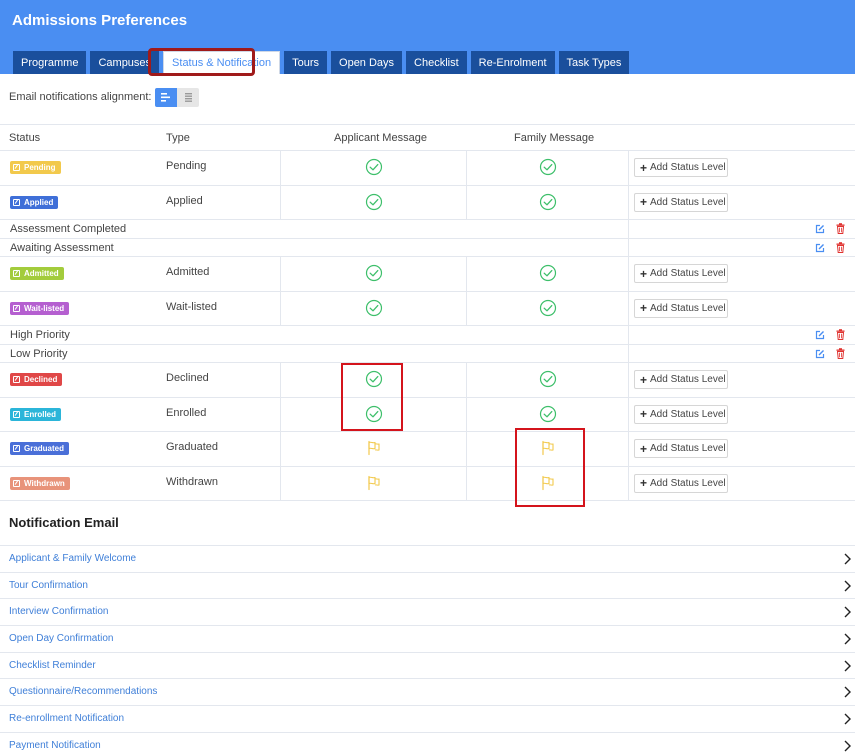 The width and height of the screenshot is (855, 756). What do you see at coordinates (427, 718) in the screenshot?
I see `notification-re-enrollment-notification: Re-enrollment Notification` at bounding box center [427, 718].